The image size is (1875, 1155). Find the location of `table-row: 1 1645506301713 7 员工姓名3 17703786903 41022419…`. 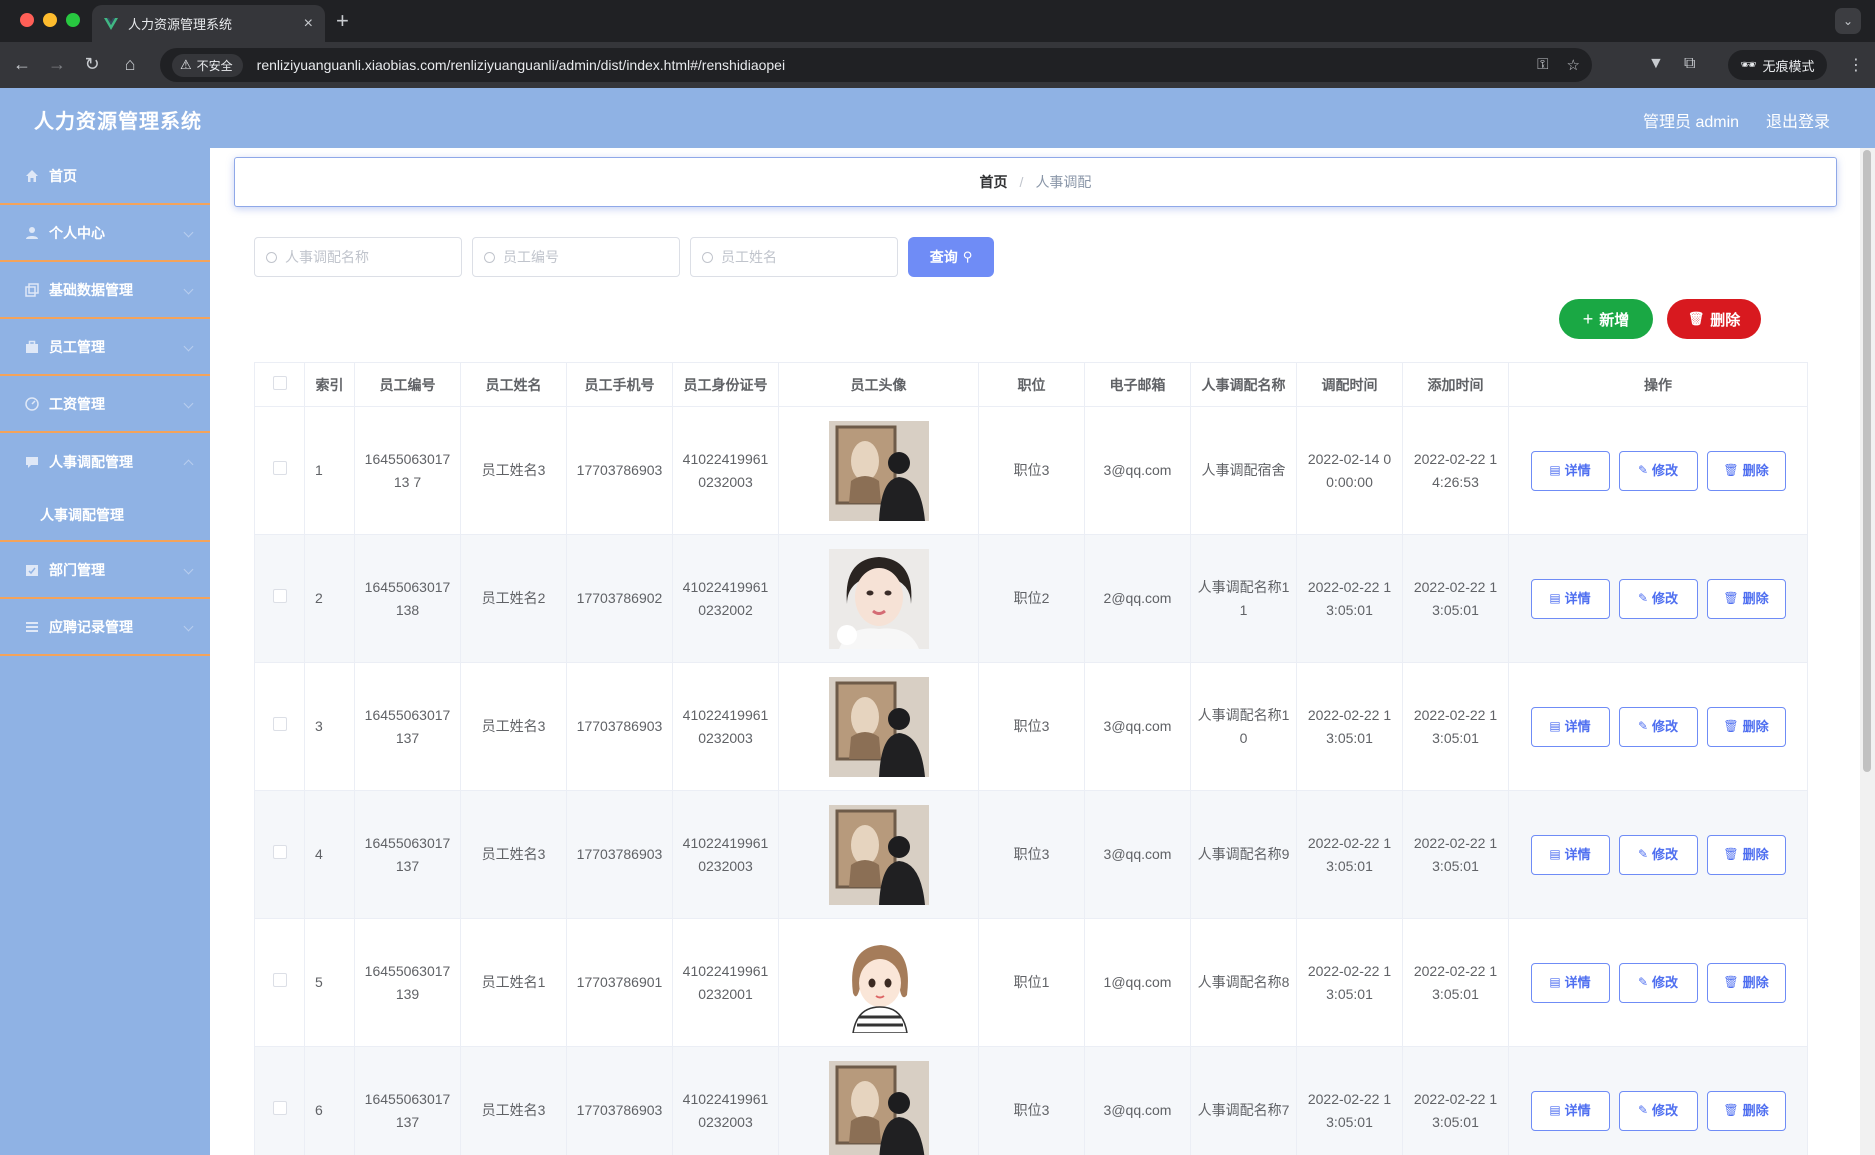

table-row: 1 1645506301713 7 员工姓名3 17703786903 41022419… is located at coordinates (1031, 470).